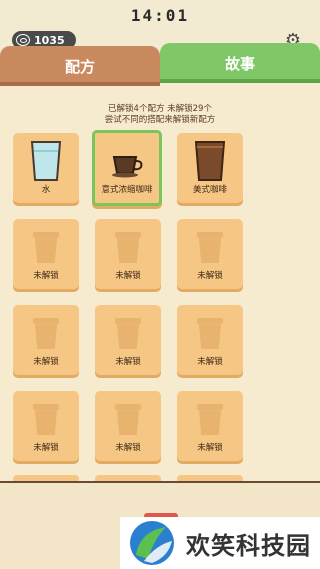 The image size is (320, 569). What do you see at coordinates (209, 190) in the screenshot?
I see `recipe-label: 美式咖啡` at bounding box center [209, 190].